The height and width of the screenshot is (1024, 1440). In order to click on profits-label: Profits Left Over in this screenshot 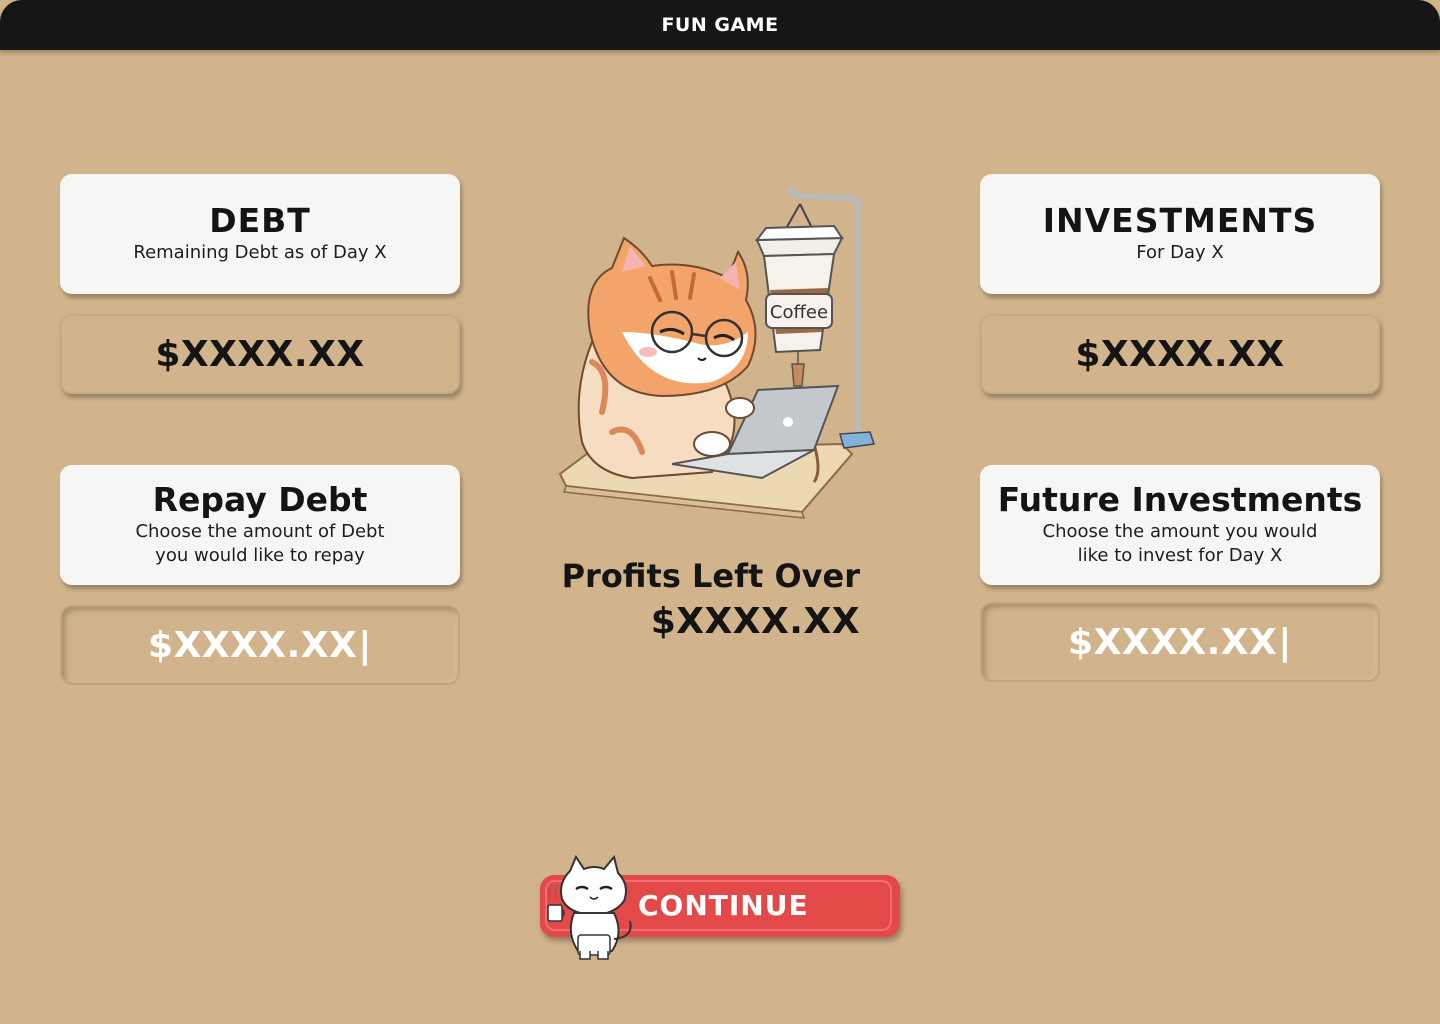, I will do `click(710, 576)`.